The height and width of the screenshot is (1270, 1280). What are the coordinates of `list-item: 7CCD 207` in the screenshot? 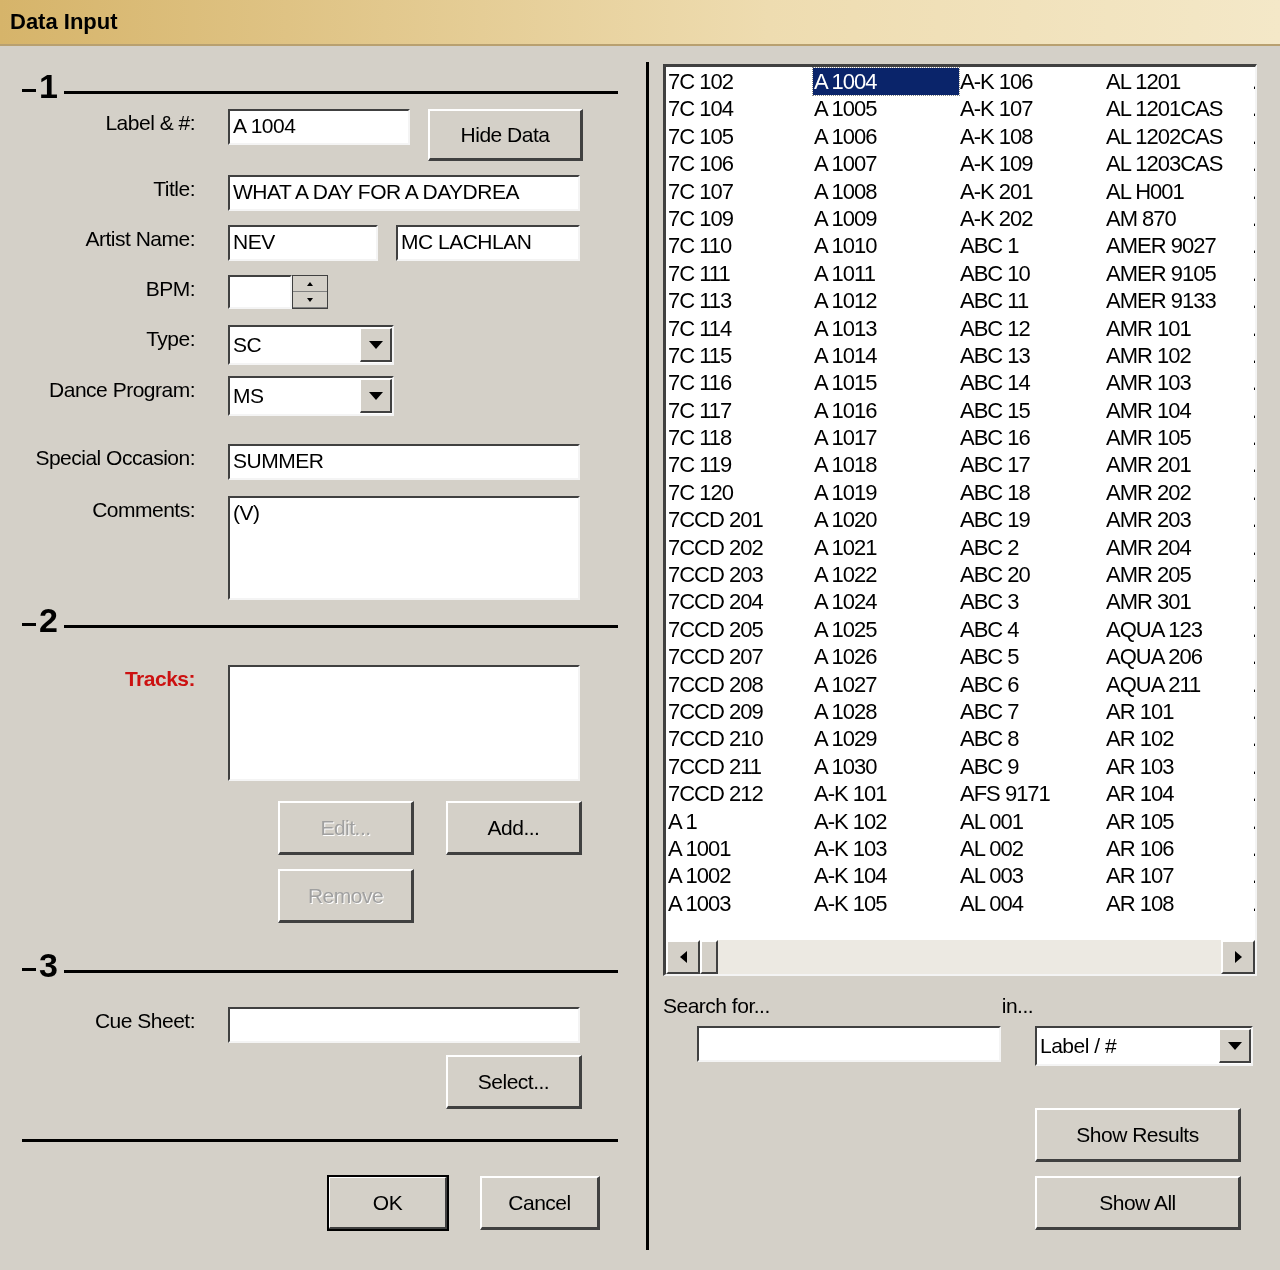 It's located at (740, 657).